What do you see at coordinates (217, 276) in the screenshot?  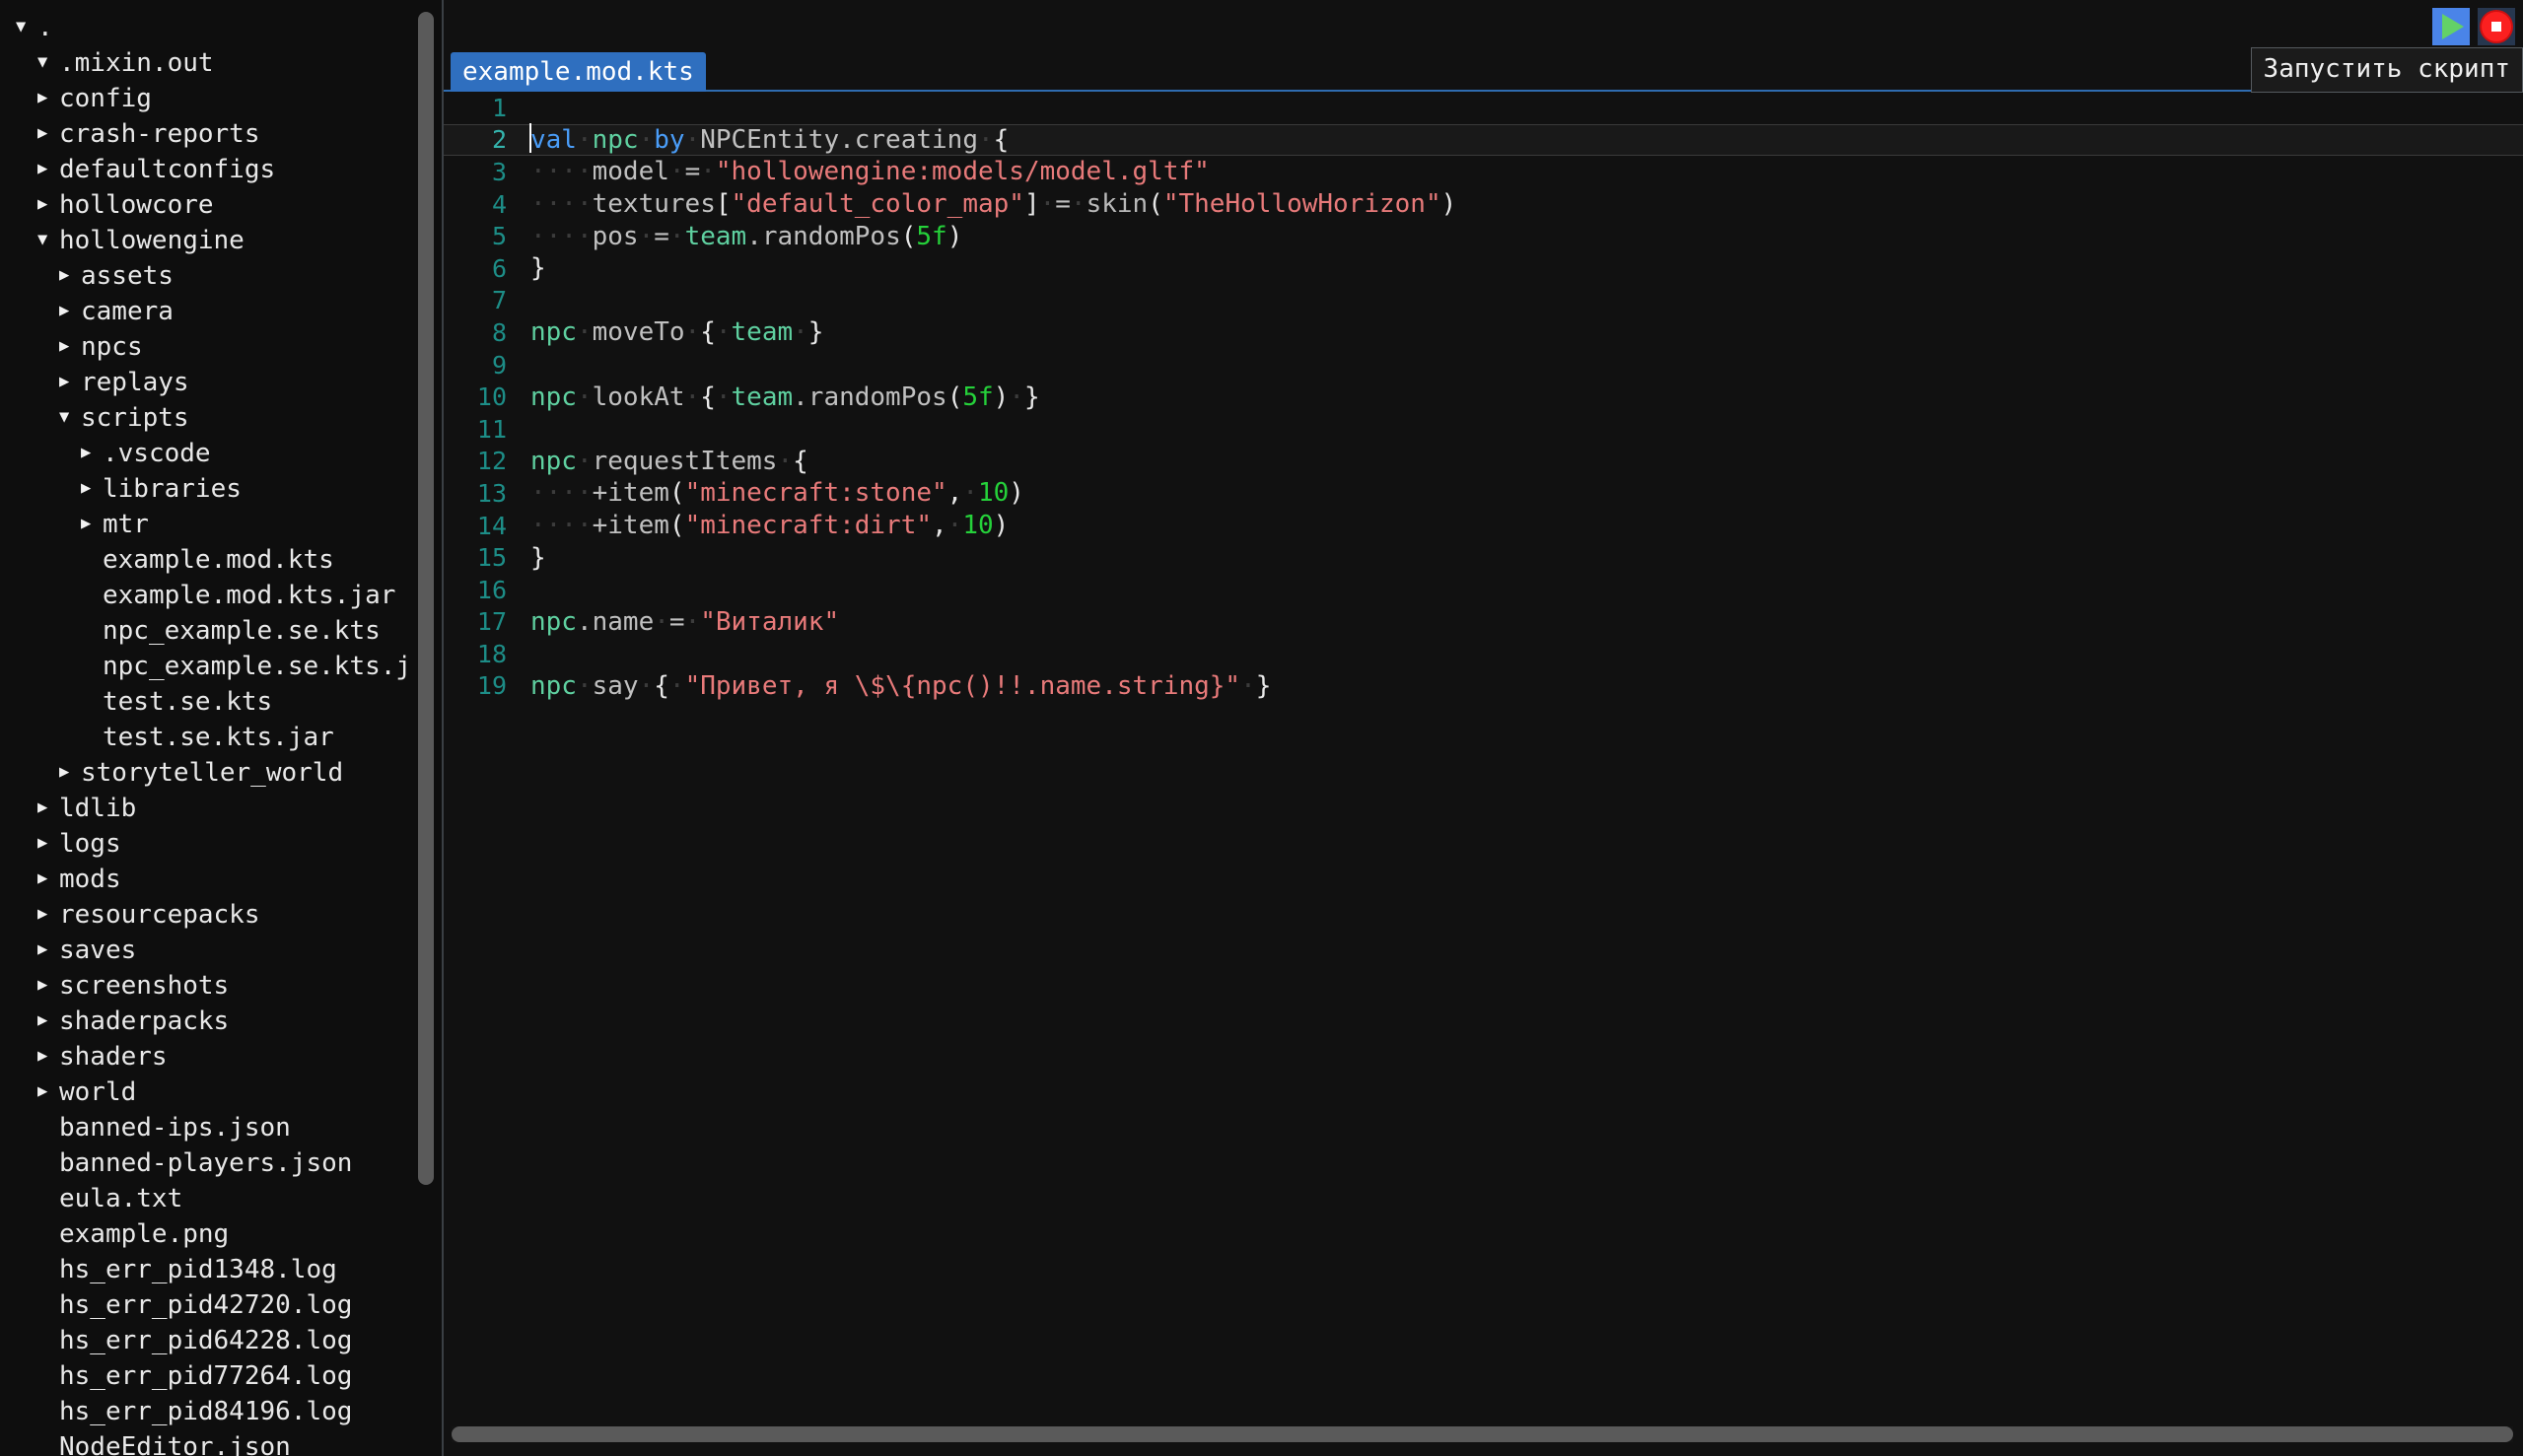 I see `tree-folder-assets: ▶ assets` at bounding box center [217, 276].